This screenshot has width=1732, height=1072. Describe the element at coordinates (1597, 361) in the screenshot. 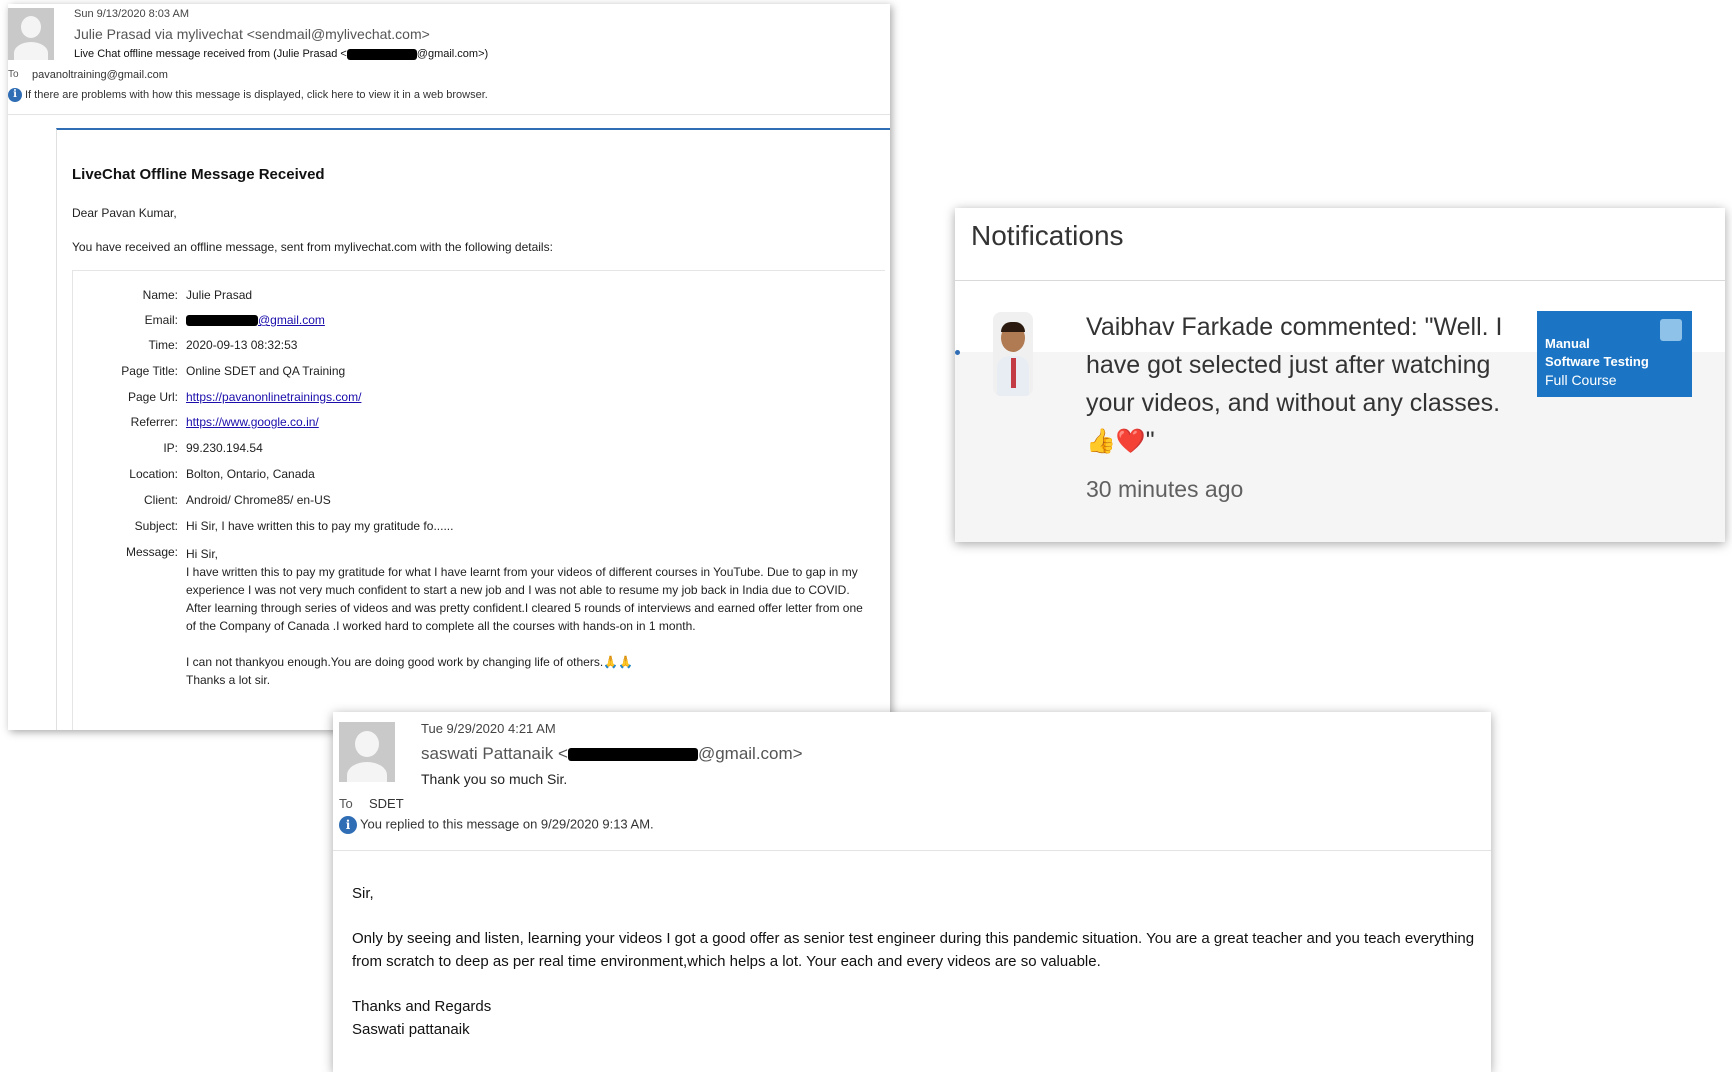

I see `thumbnail-title-line: Software Testing` at that location.